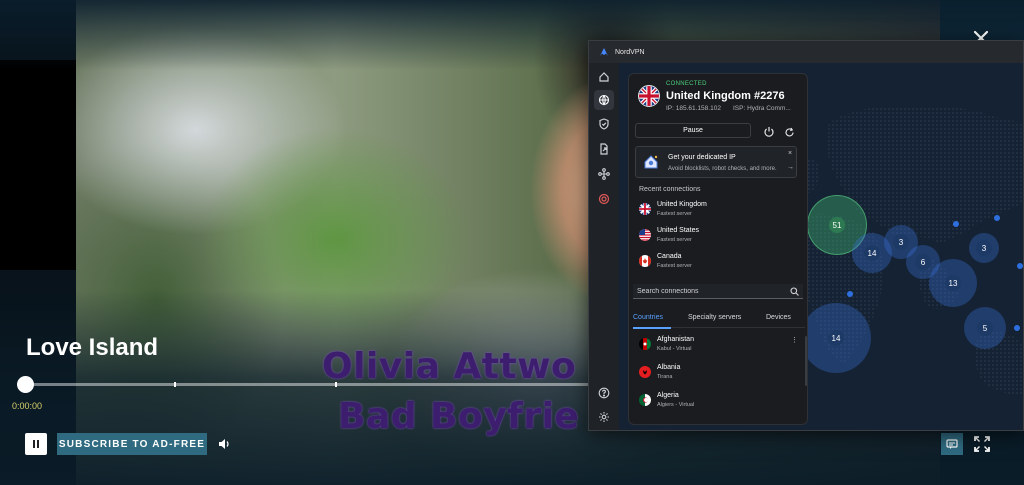 Image resolution: width=1024 pixels, height=485 pixels. Describe the element at coordinates (693, 130) in the screenshot. I see `pause-vpn-button: Pause` at that location.